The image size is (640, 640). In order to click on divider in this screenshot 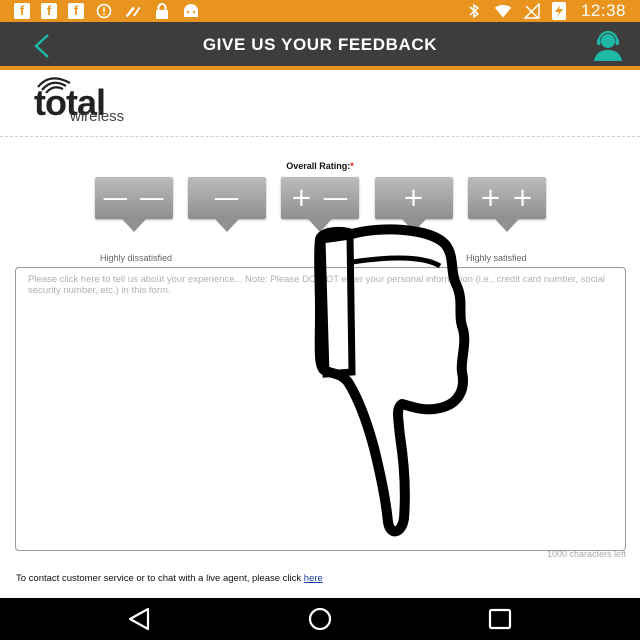, I will do `click(320, 136)`.